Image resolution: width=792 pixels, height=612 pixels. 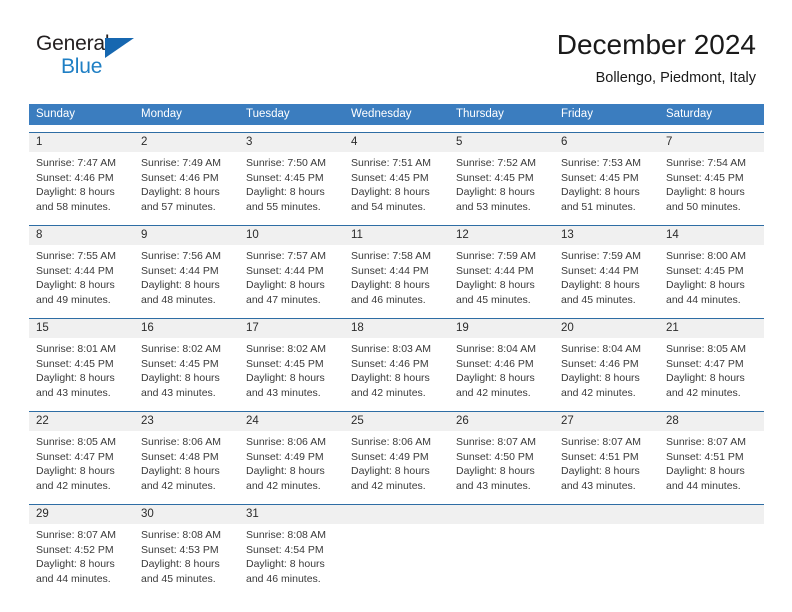 What do you see at coordinates (462, 235) in the screenshot?
I see `day-number: 12` at bounding box center [462, 235].